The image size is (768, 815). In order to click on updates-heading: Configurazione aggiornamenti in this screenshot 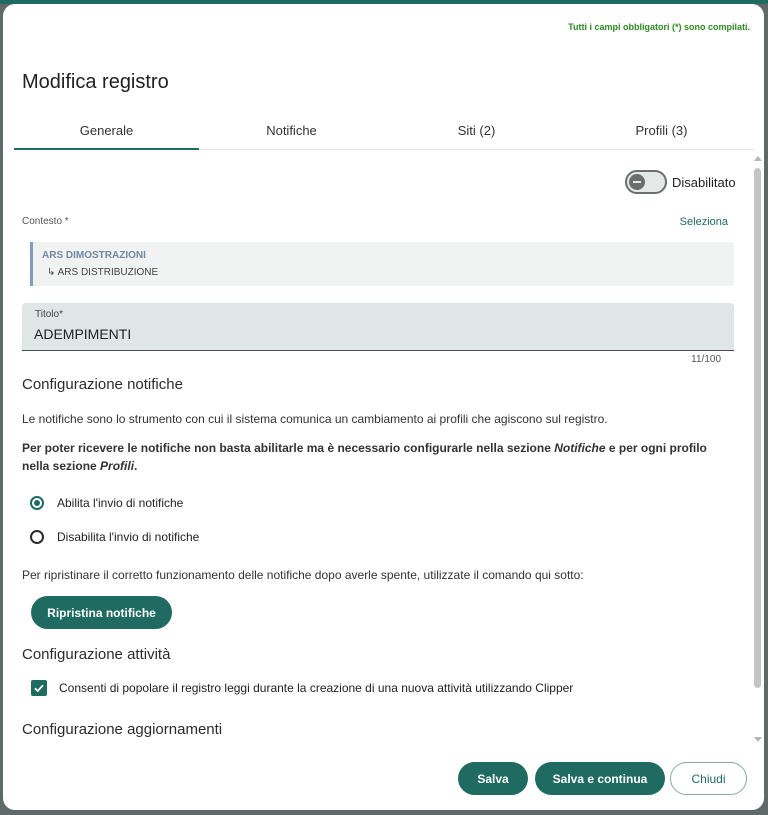, I will do `click(122, 729)`.